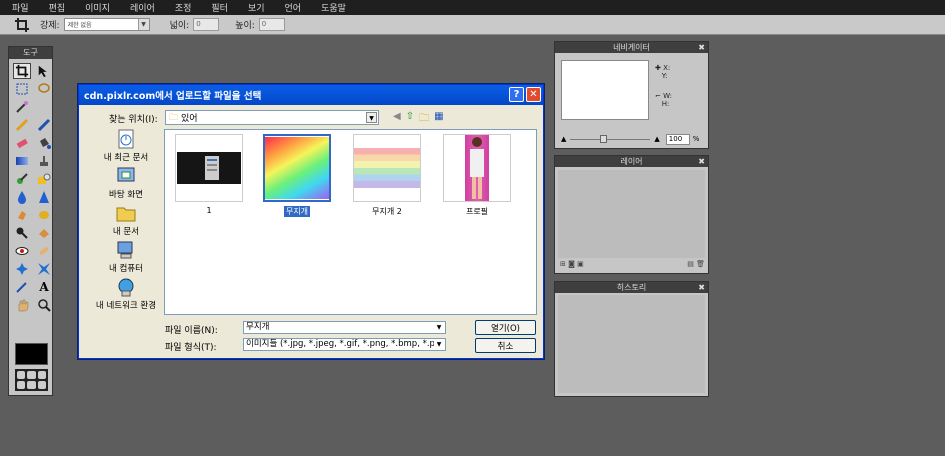 Image resolution: width=945 pixels, height=456 pixels. I want to click on zoom-input: 100, so click(677, 139).